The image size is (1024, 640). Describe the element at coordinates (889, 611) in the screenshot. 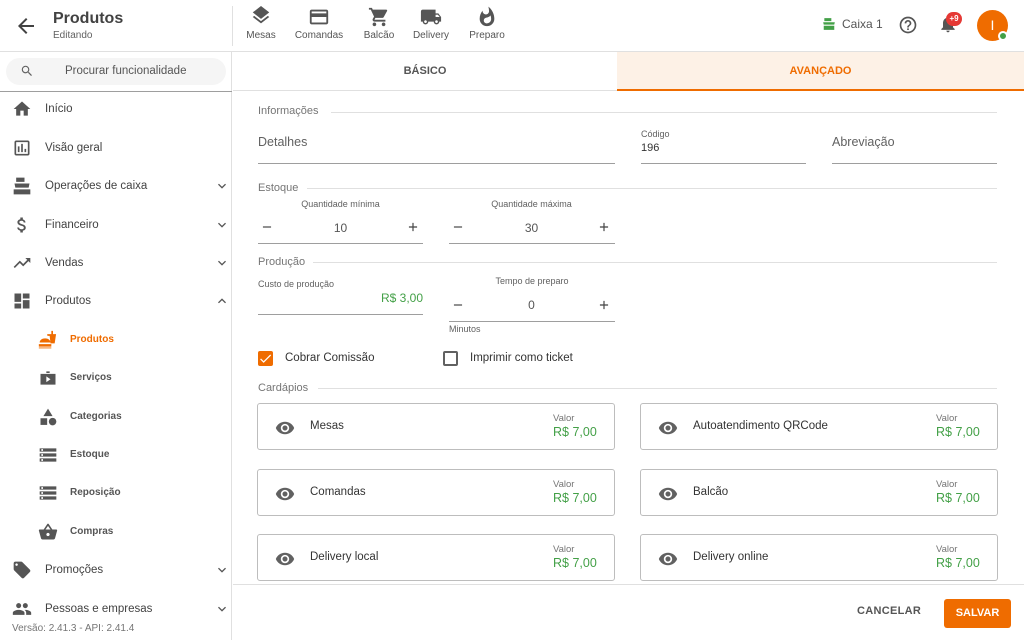

I see `cancel-button: CANCELAR` at that location.